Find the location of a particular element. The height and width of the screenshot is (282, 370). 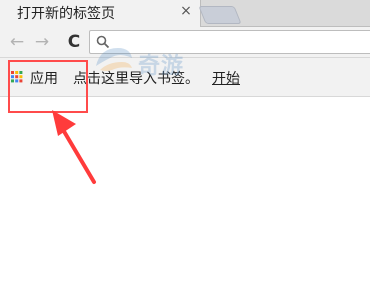

tab-new-tab: 打开新的标签页 × is located at coordinates (100, 13).